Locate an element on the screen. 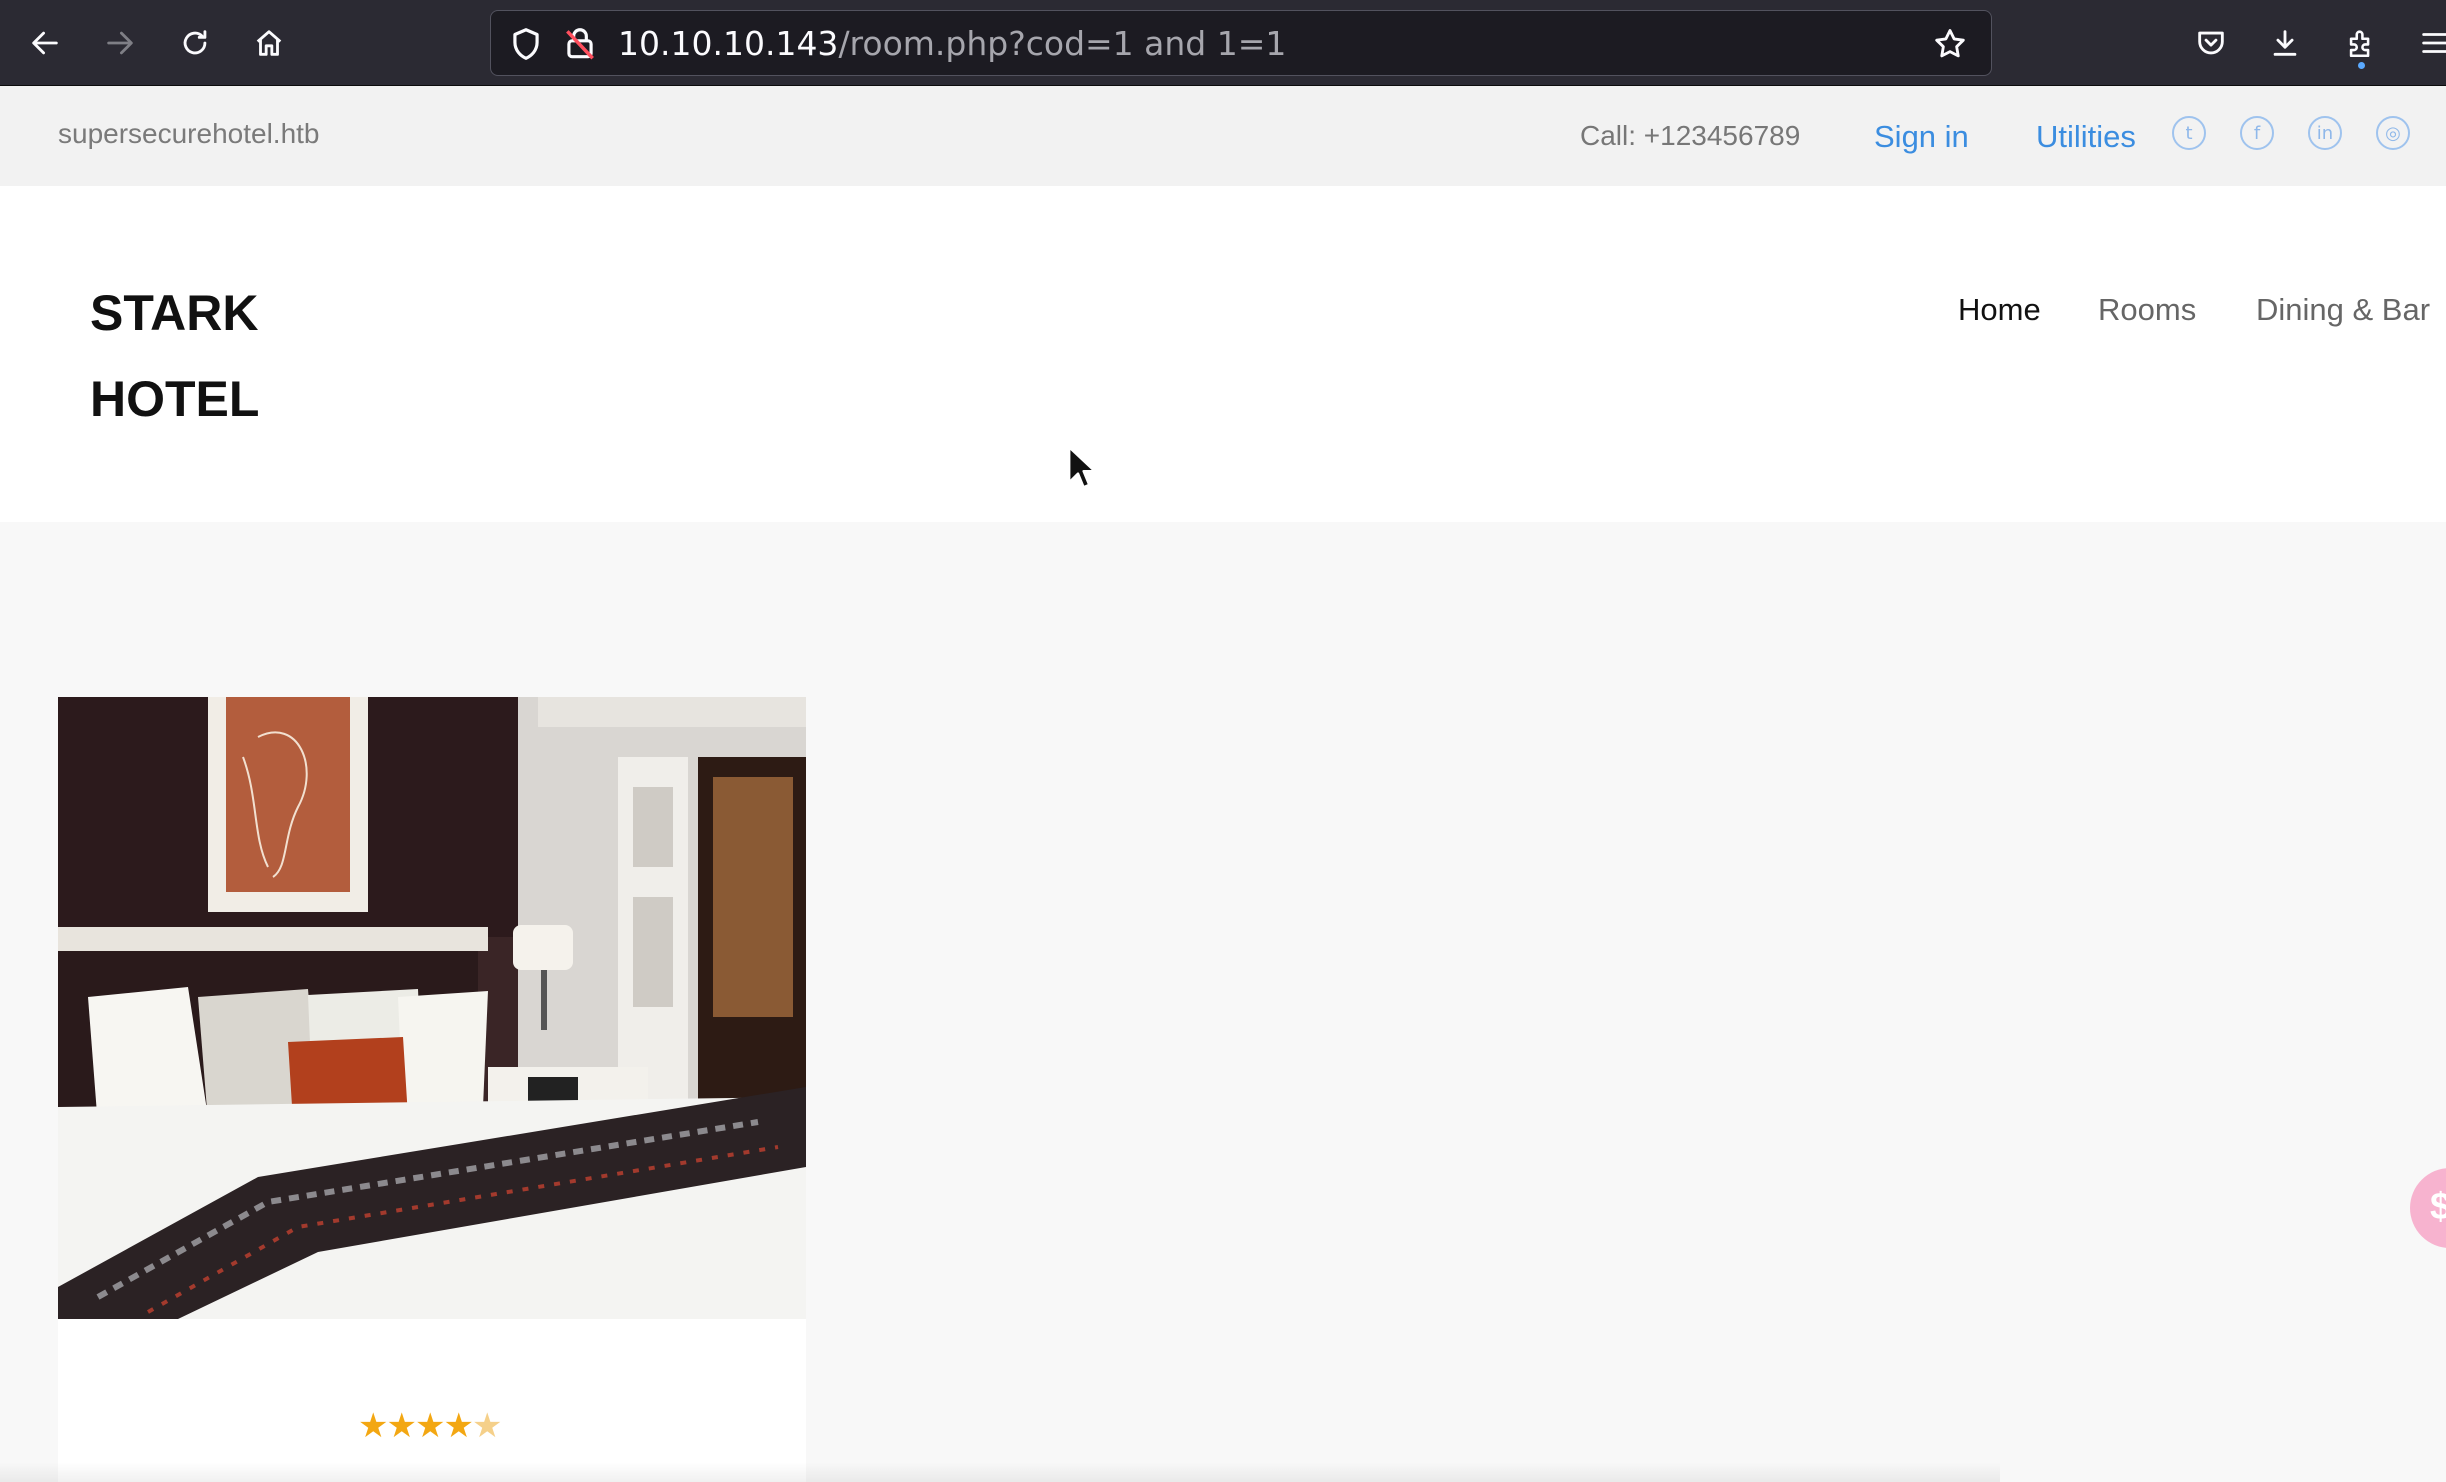  back-icon is located at coordinates (45, 43).